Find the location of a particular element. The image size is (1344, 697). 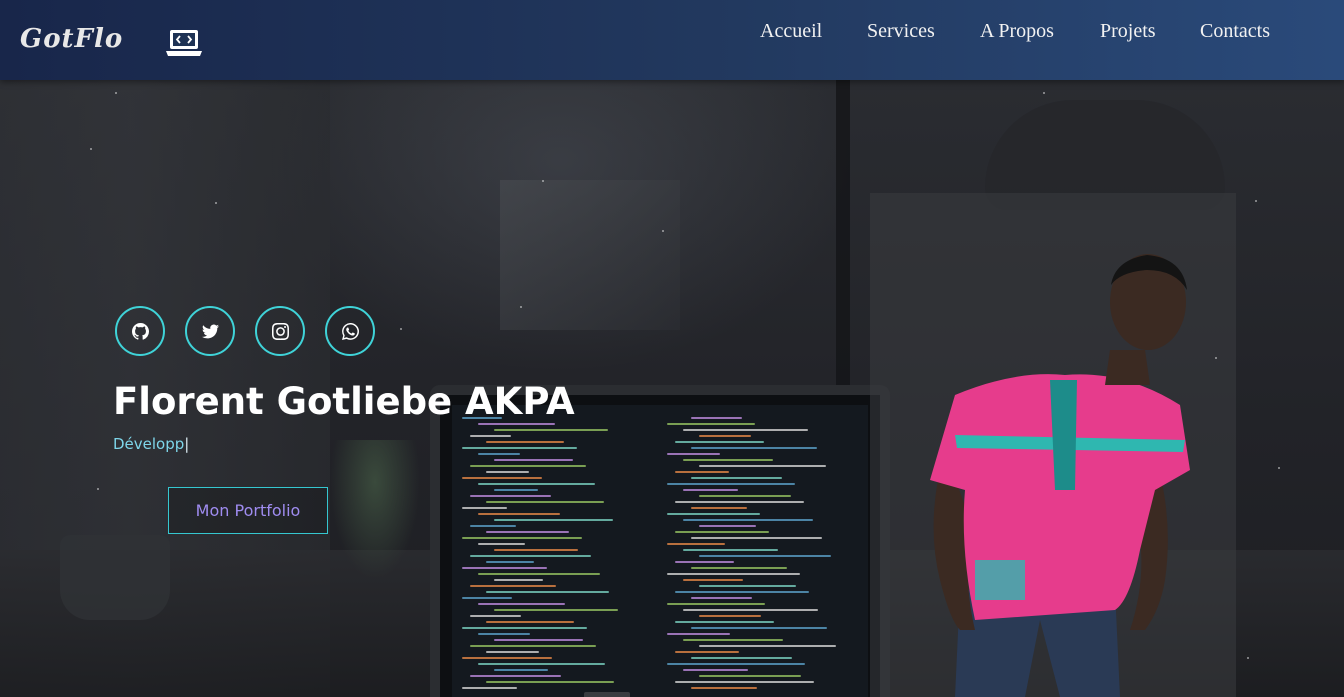

portfolio-button: Mon Portfolio is located at coordinates (248, 510).